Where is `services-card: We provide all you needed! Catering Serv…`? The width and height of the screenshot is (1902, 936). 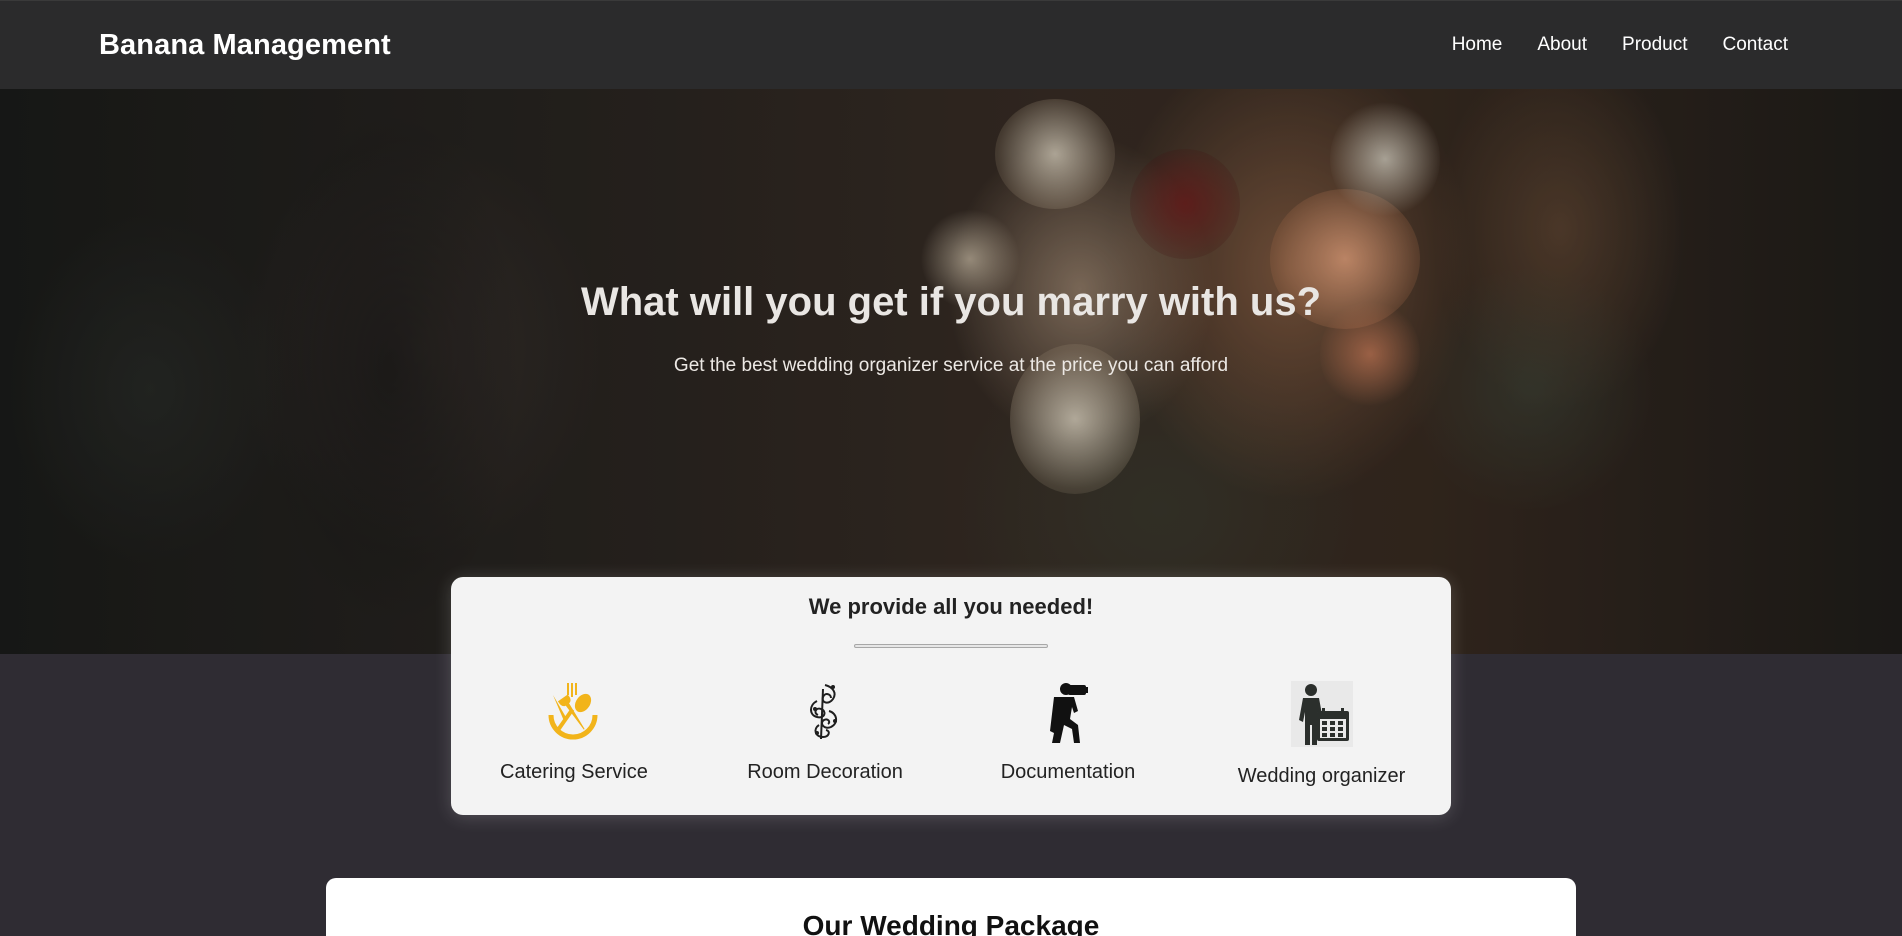 services-card: We provide all you needed! Catering Serv… is located at coordinates (951, 696).